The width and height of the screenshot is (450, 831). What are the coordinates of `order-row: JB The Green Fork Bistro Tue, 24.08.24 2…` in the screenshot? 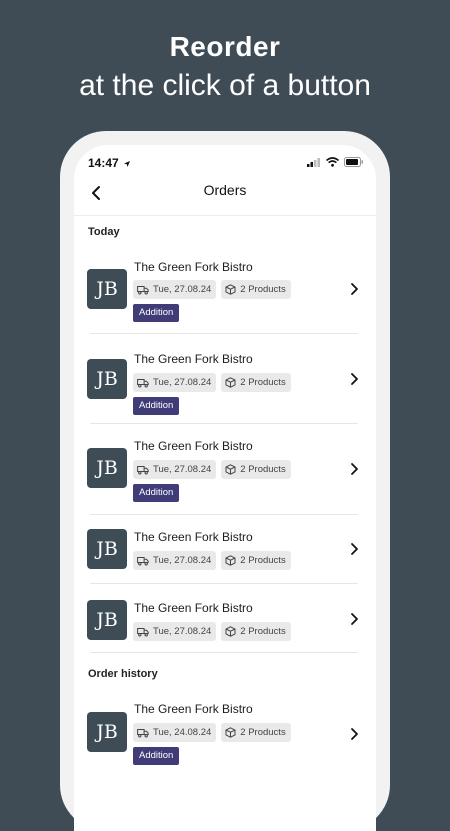 It's located at (225, 736).